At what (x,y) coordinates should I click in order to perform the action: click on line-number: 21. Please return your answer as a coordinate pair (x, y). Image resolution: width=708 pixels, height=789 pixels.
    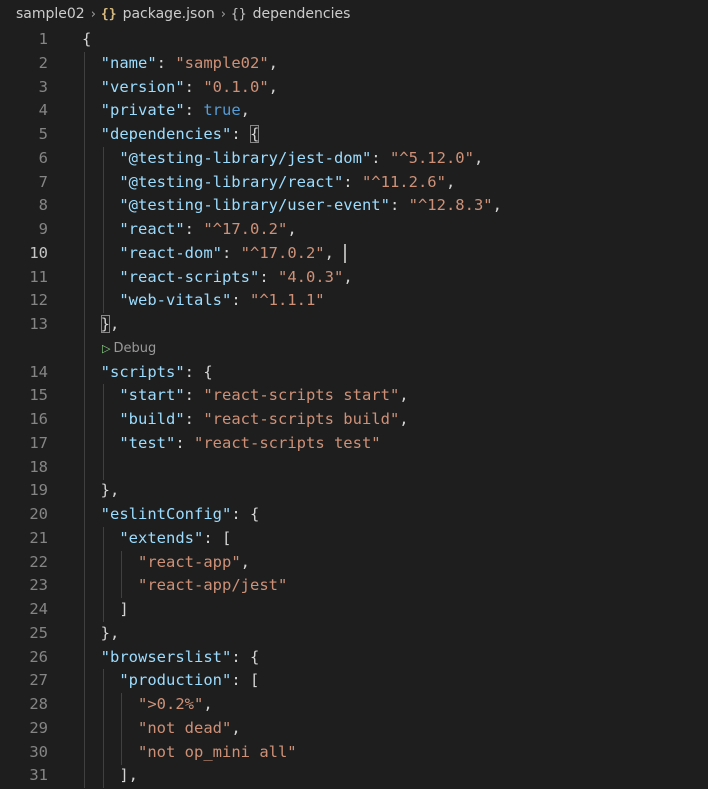
    Looking at the image, I should click on (38, 537).